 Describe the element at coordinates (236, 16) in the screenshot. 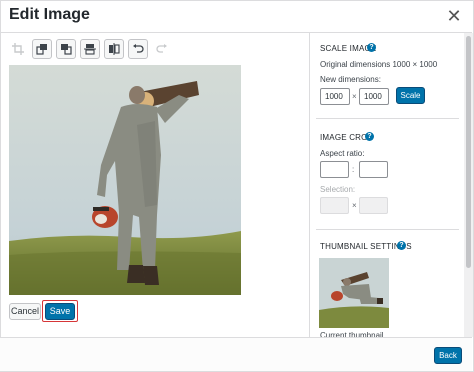

I see `dialog-header: Edit Image ✕` at that location.